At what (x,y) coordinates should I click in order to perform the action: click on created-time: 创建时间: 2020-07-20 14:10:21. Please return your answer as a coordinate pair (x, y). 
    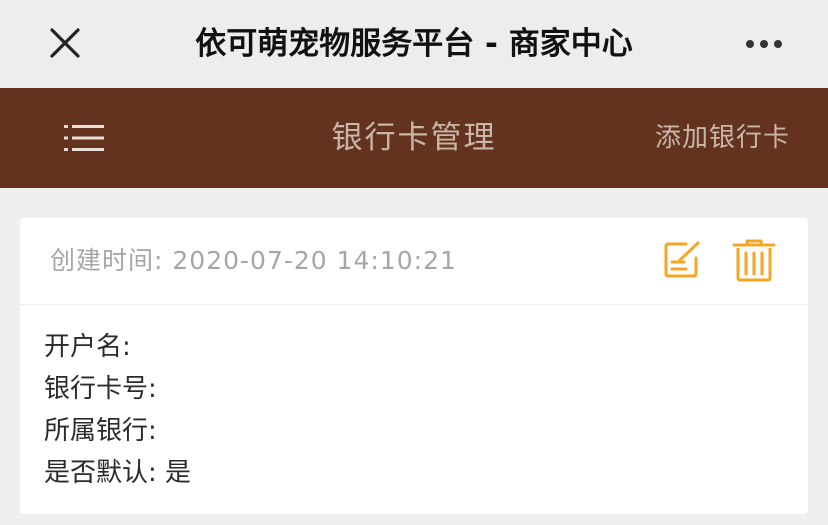
    Looking at the image, I should click on (253, 261).